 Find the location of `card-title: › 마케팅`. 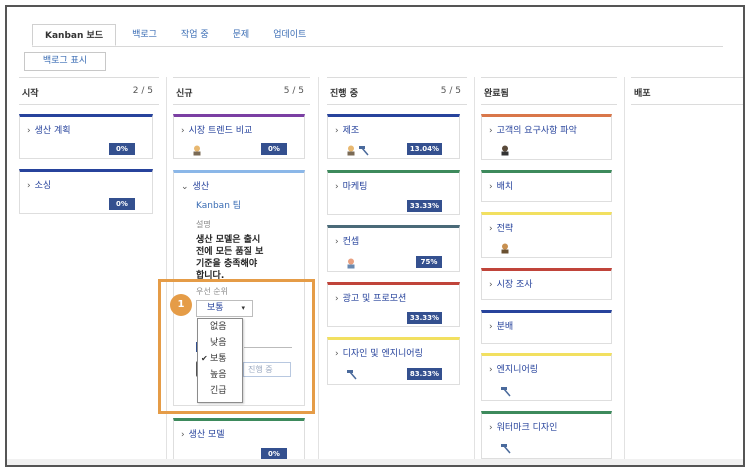

card-title: › 마케팅 is located at coordinates (351, 187).